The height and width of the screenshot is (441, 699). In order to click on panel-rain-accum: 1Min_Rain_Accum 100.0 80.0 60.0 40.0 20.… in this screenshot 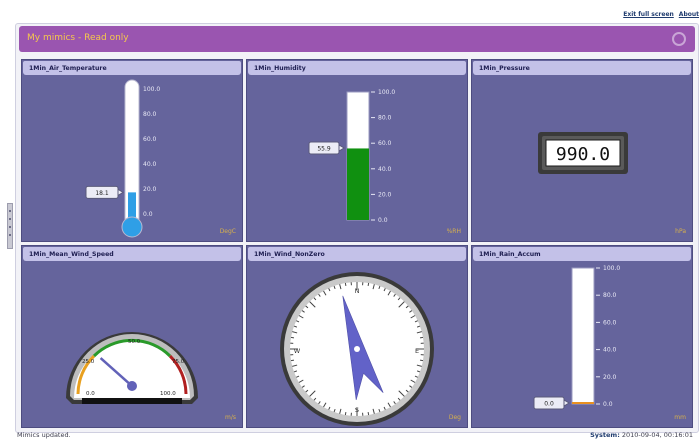, I will do `click(582, 336)`.